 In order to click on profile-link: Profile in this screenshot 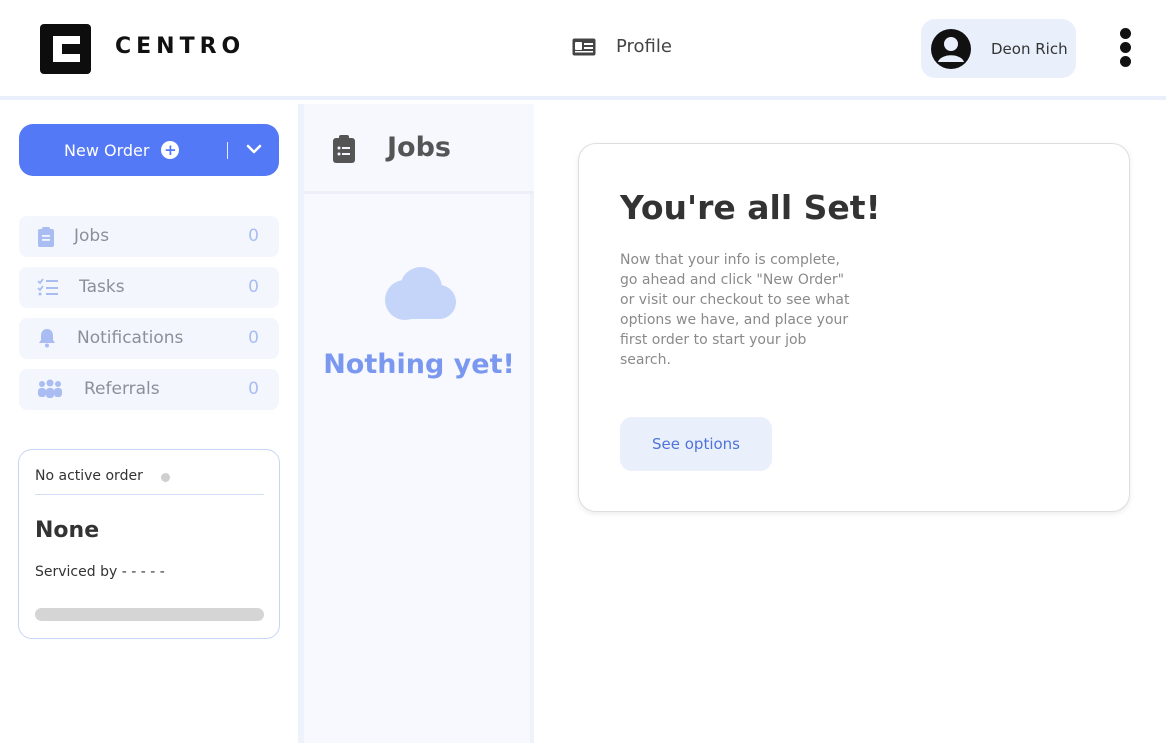, I will do `click(622, 46)`.